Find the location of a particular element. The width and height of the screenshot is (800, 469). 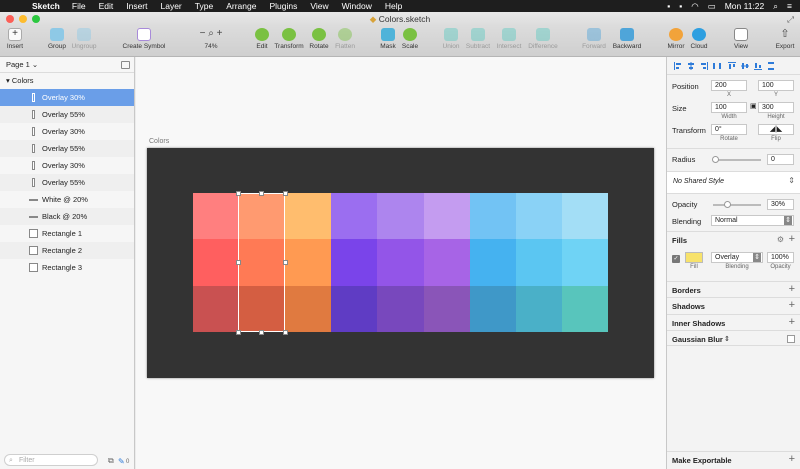

difference-button: Difference is located at coordinates (543, 39).